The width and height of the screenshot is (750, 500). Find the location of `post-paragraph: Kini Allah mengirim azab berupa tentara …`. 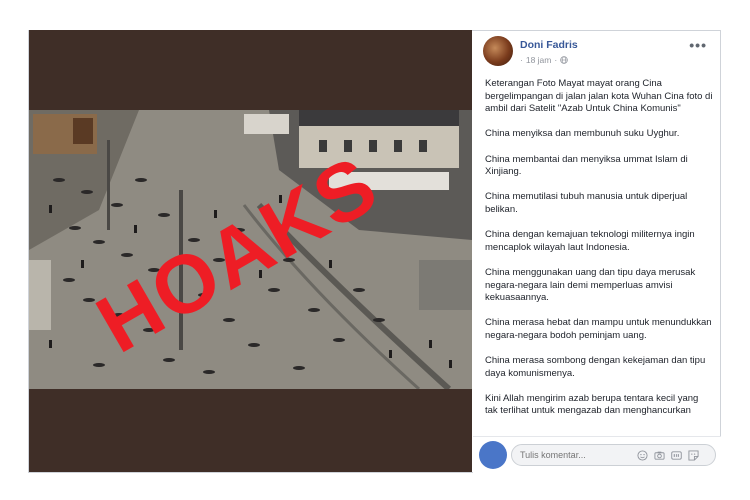

post-paragraph: Kini Allah mengirim azab berupa tentara … is located at coordinates (592, 404).